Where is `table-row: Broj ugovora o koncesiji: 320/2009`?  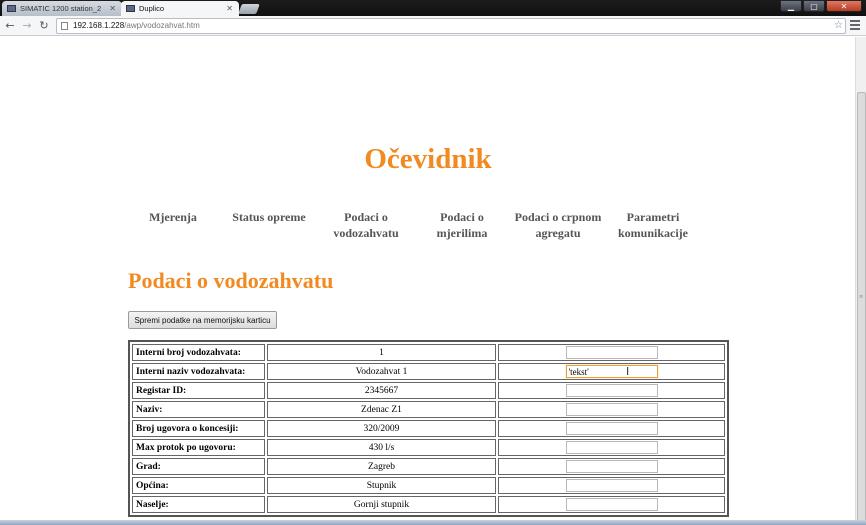 table-row: Broj ugovora o koncesiji: 320/2009 is located at coordinates (428, 428).